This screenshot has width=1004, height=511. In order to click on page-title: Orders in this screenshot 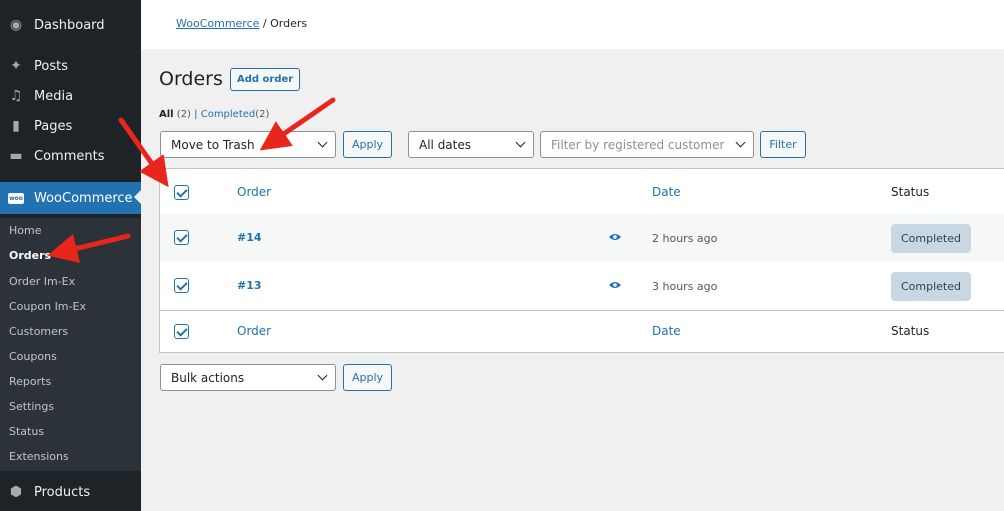, I will do `click(191, 79)`.